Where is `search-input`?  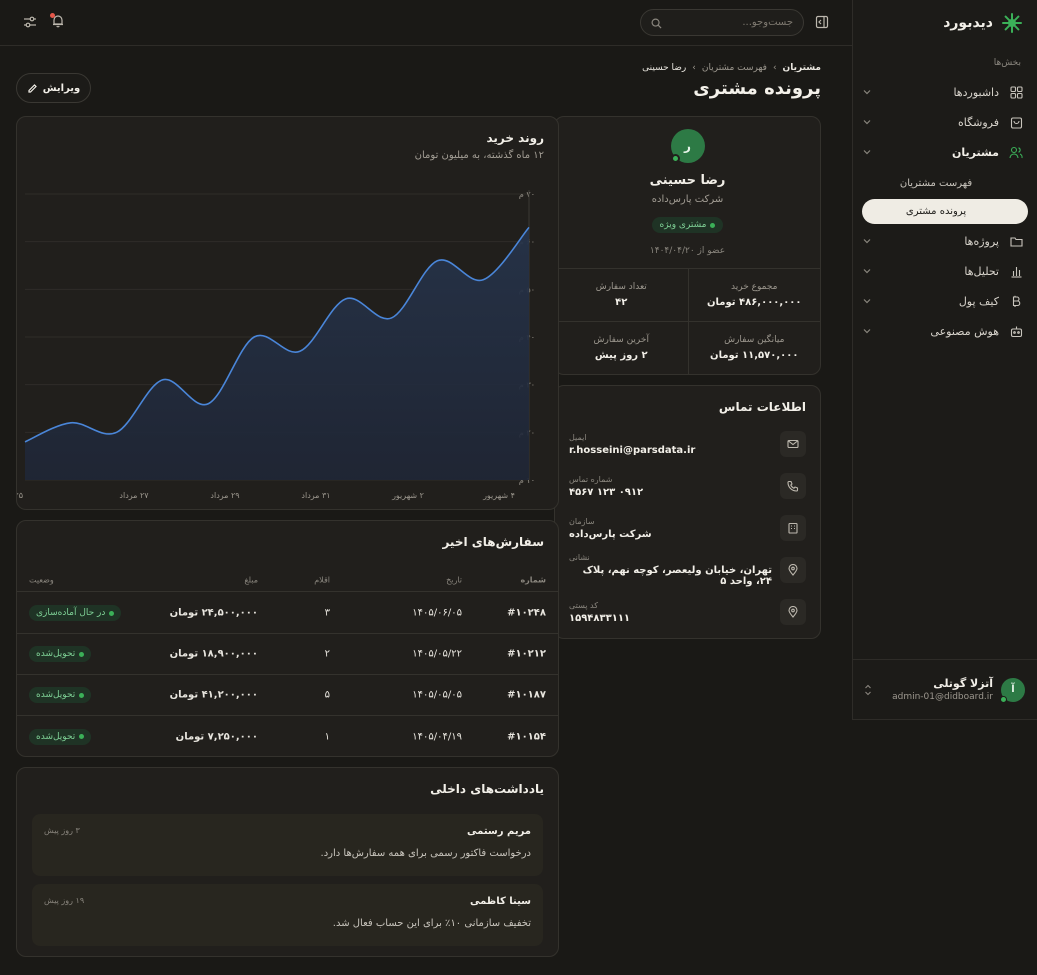
search-input is located at coordinates (733, 22).